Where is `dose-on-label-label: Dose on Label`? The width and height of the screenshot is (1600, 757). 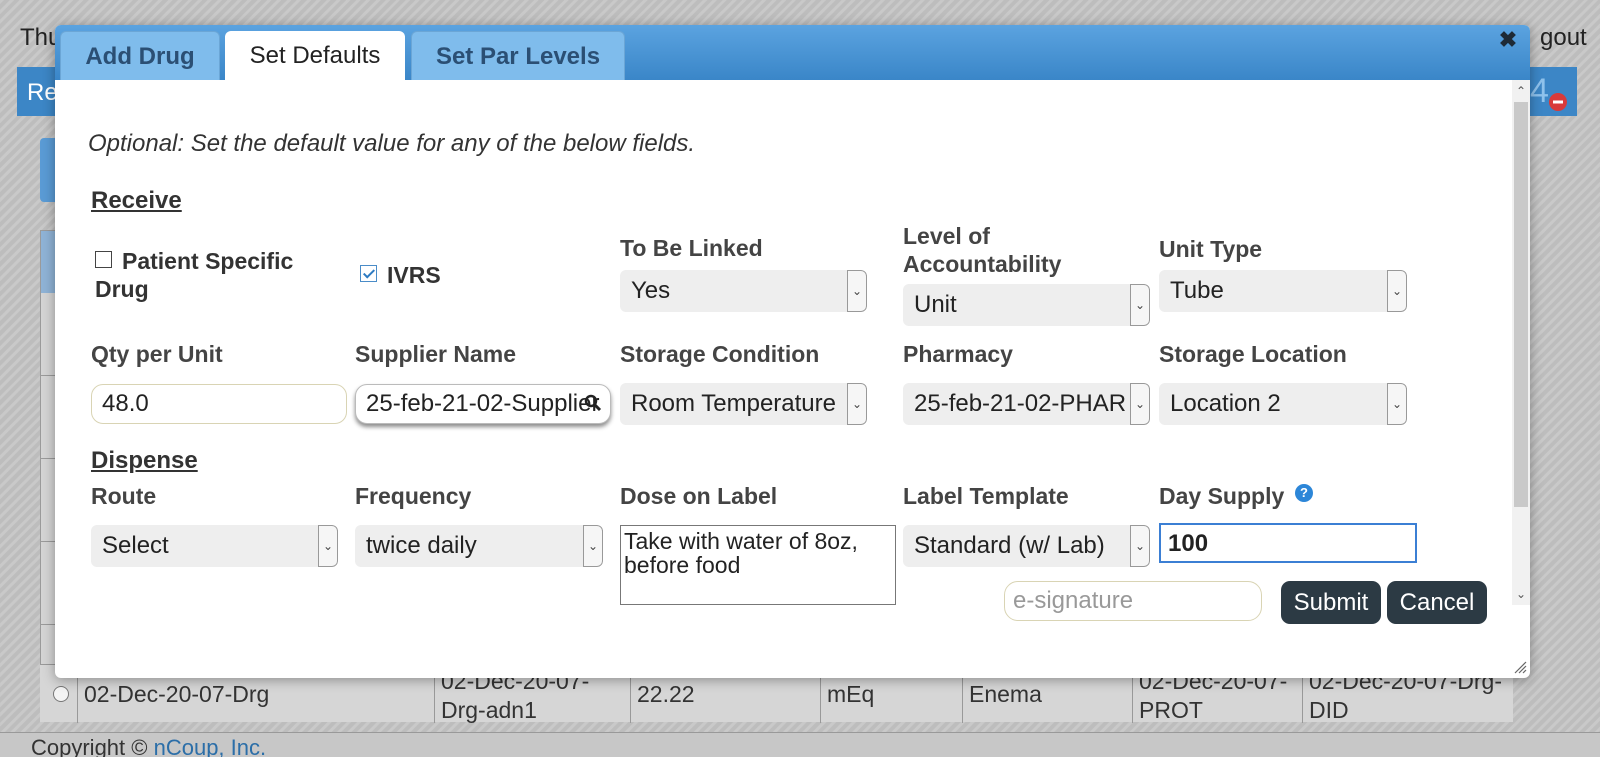
dose-on-label-label: Dose on Label is located at coordinates (699, 496).